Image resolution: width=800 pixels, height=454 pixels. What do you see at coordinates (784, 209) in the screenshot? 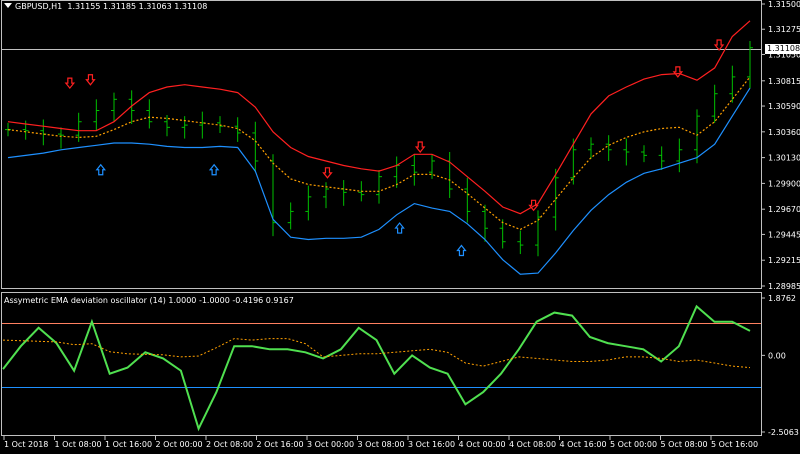
I see `price-tick-label: 1.29670` at bounding box center [784, 209].